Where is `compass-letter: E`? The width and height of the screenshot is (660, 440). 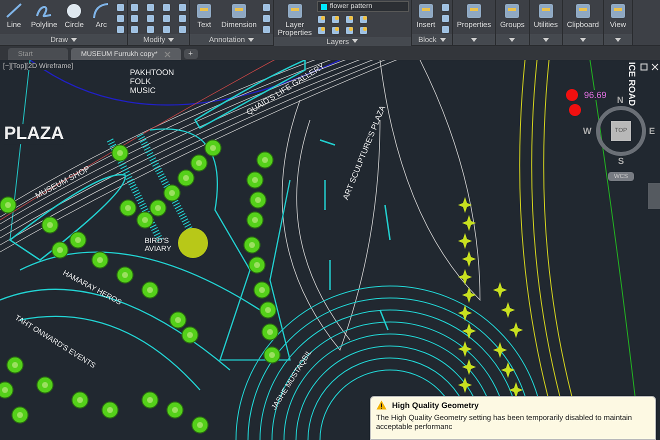 compass-letter: E is located at coordinates (652, 131).